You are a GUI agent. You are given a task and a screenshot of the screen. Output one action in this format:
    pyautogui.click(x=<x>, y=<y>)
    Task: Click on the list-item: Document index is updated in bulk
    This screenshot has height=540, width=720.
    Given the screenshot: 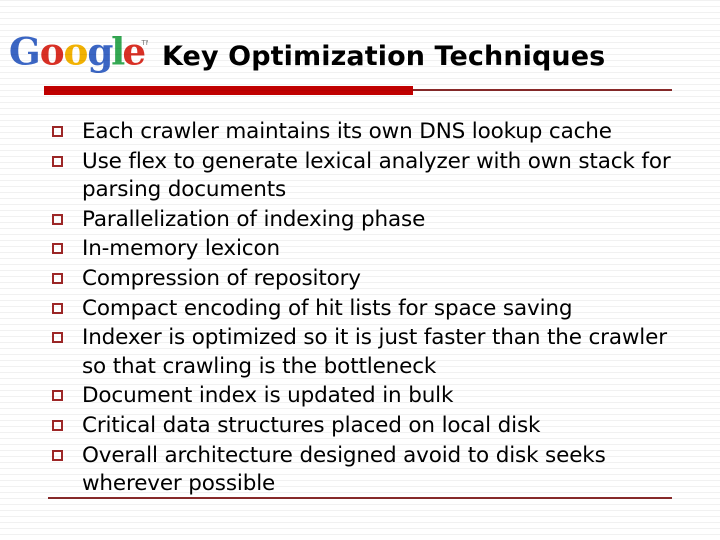 What is the action you would take?
    pyautogui.click(x=364, y=396)
    